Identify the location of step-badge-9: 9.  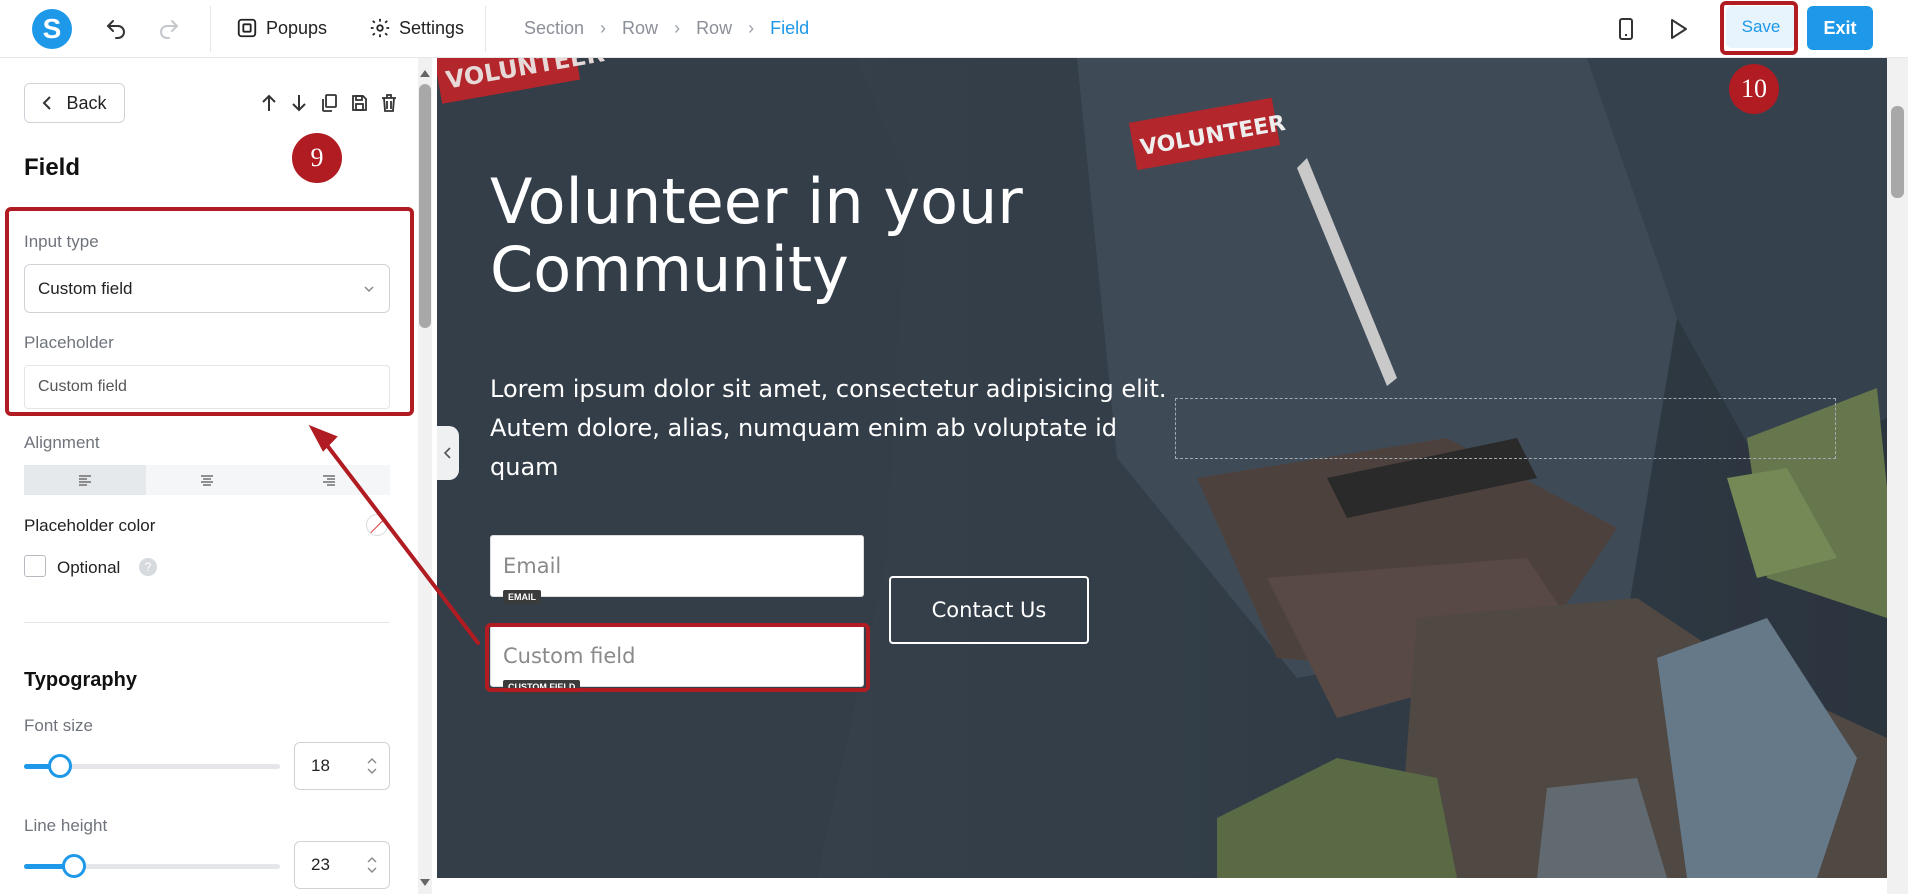
(317, 158).